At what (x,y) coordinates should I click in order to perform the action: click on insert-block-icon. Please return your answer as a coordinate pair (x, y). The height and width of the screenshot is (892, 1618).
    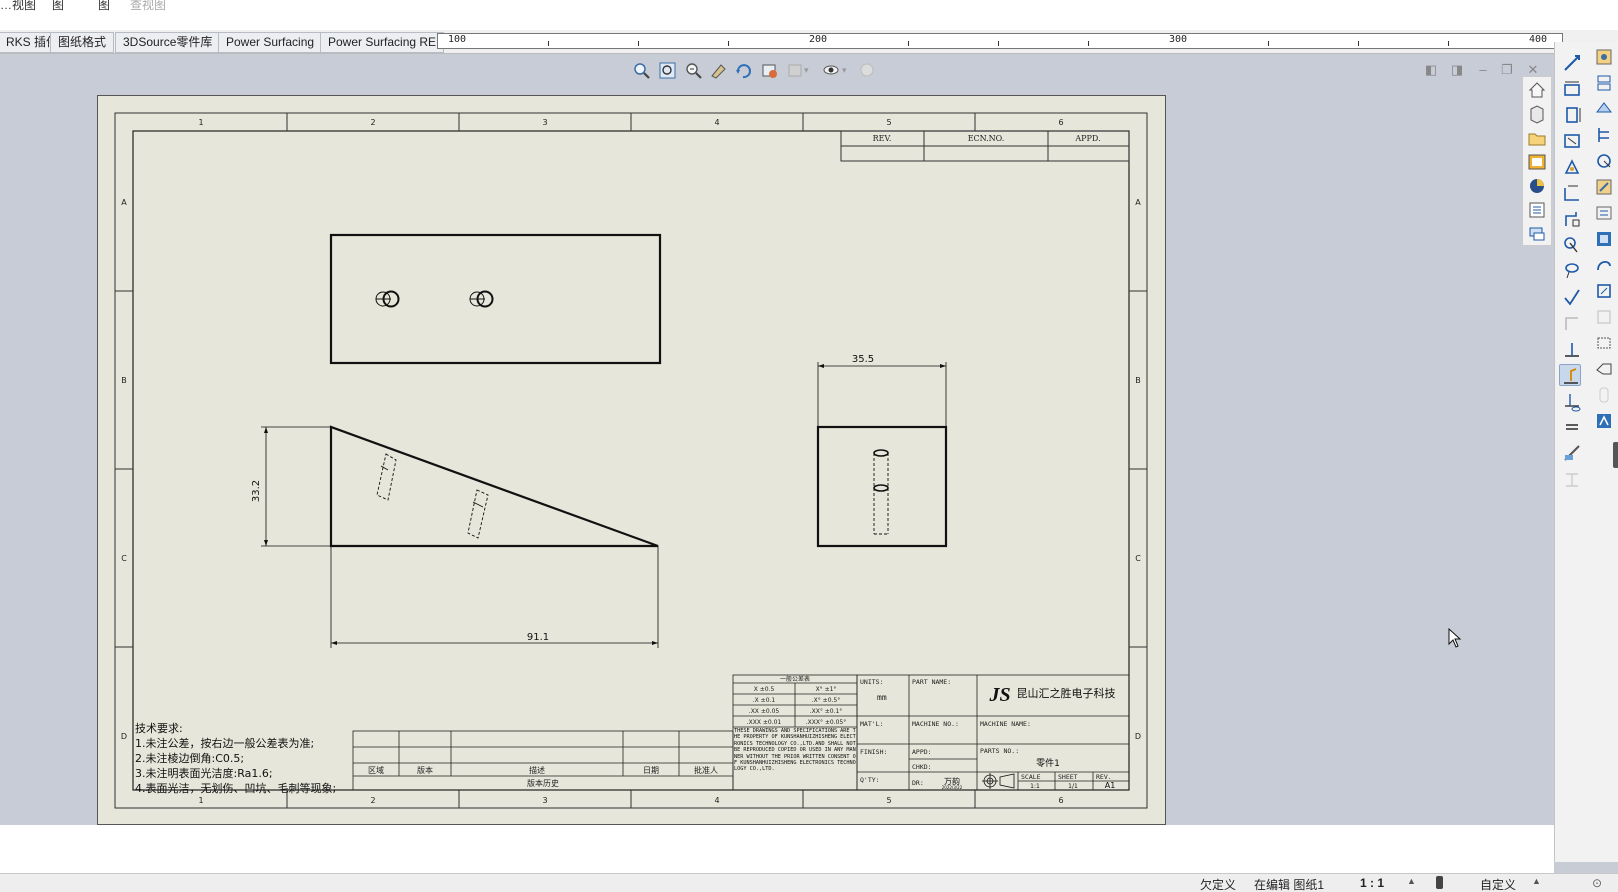
    Looking at the image, I should click on (1604, 369).